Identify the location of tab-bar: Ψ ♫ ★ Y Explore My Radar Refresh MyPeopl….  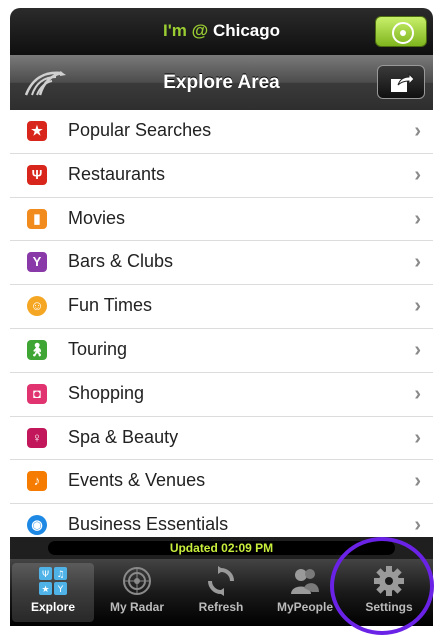
(221, 592).